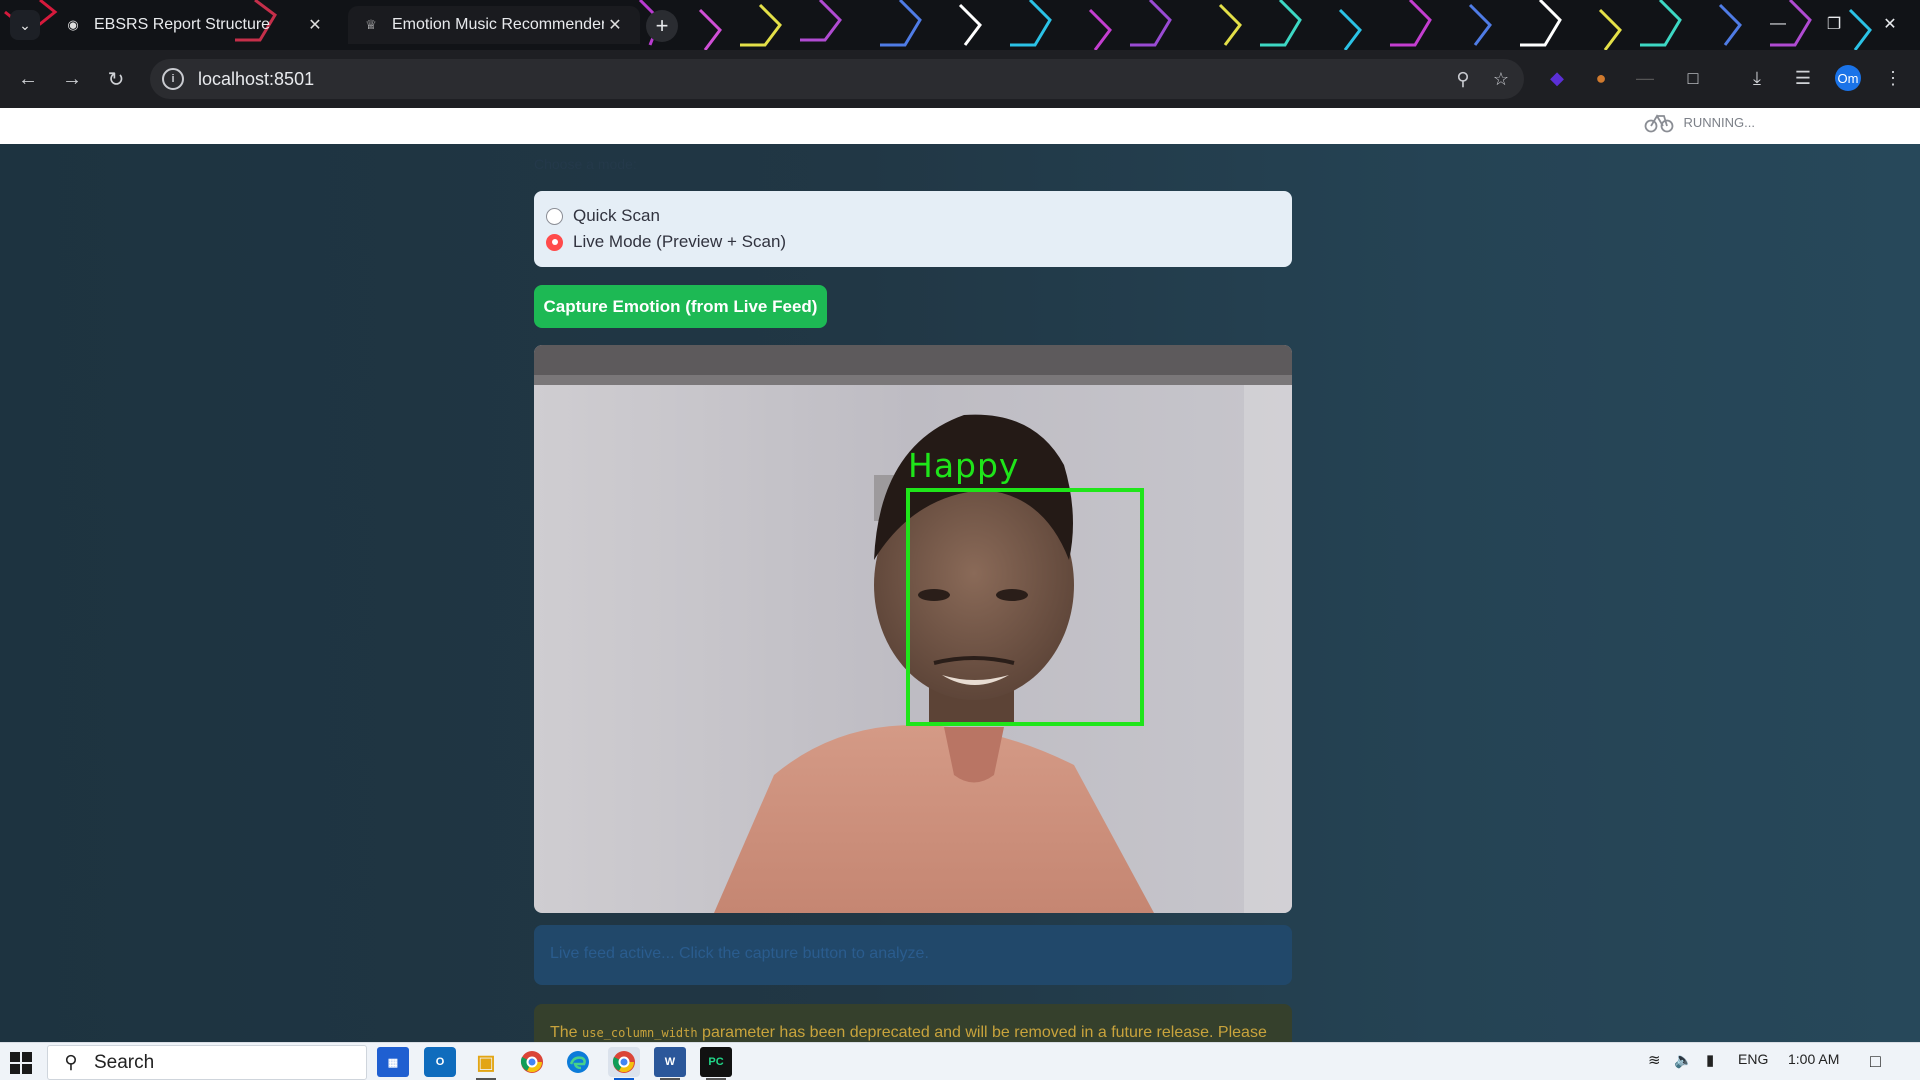 The image size is (1920, 1080). Describe the element at coordinates (578, 1062) in the screenshot. I see `taskbar-edge-icon` at that location.